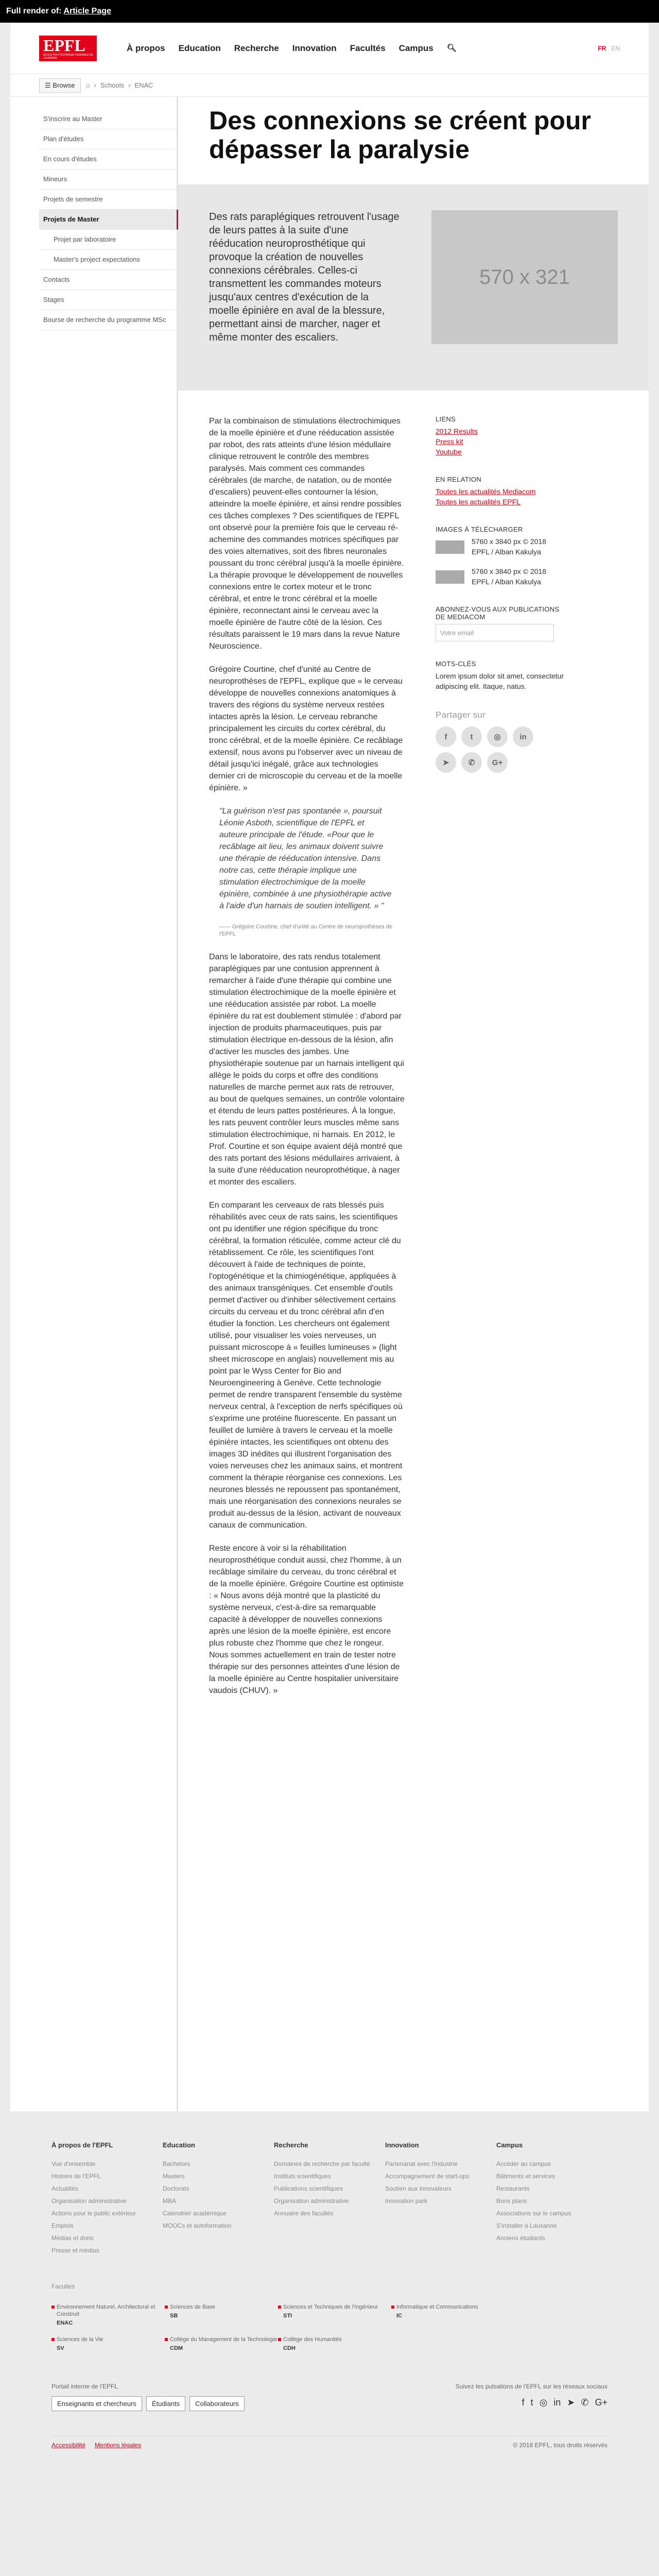  I want to click on footer-link: Bâtiments et services, so click(552, 2176).